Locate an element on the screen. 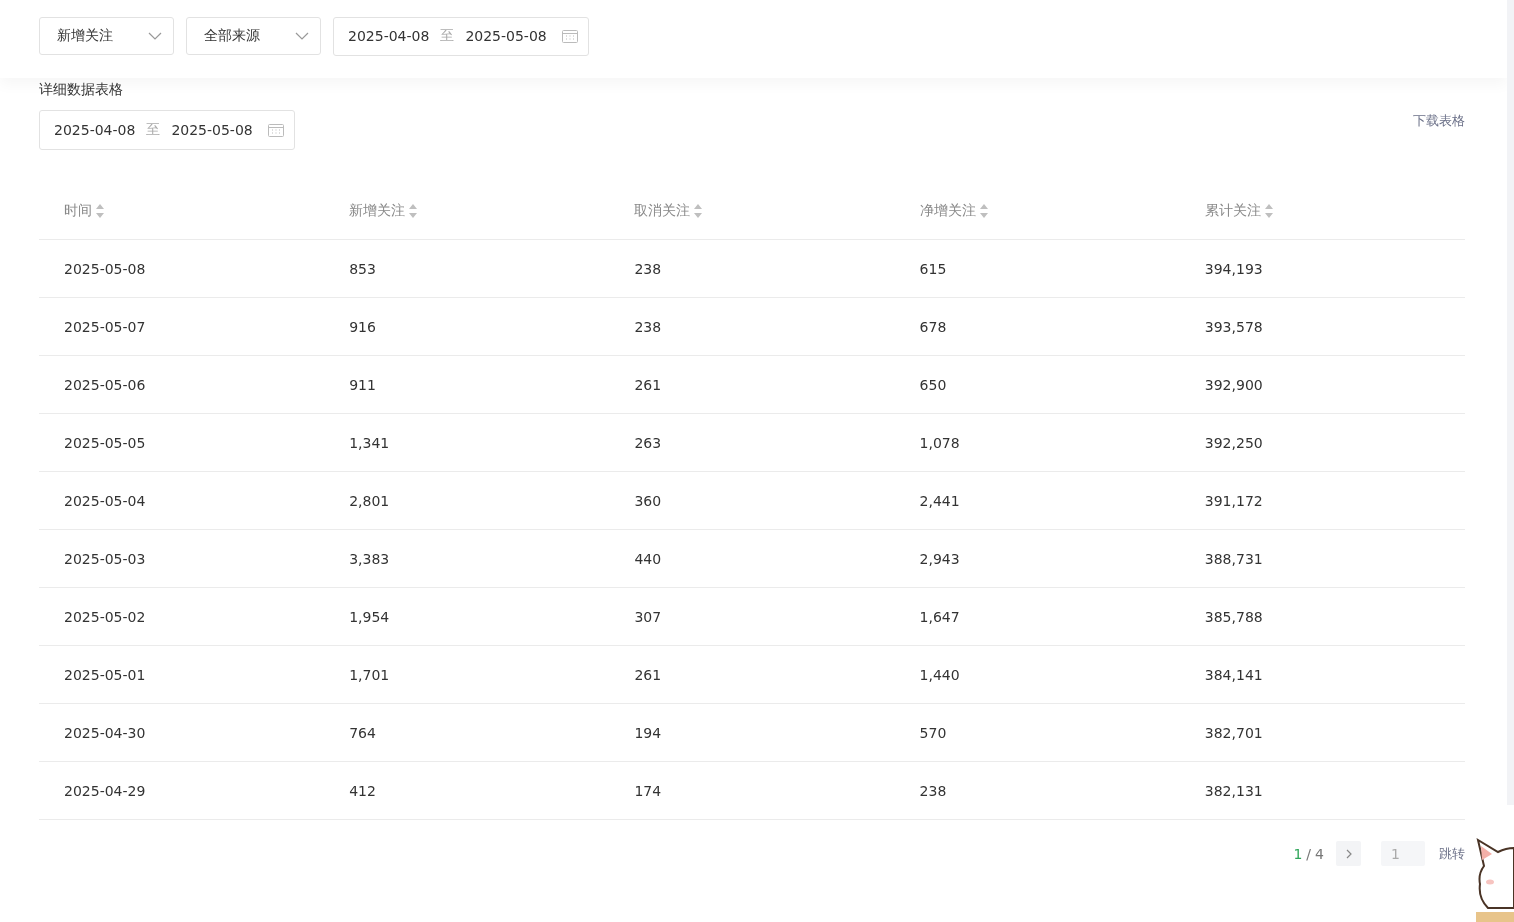  table-cell: 2025-05-07 is located at coordinates (105, 326).